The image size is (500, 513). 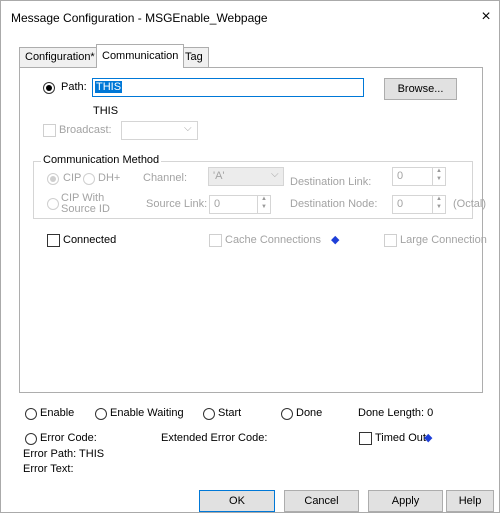 I want to click on communication-method-legend: Communication Method, so click(x=101, y=160).